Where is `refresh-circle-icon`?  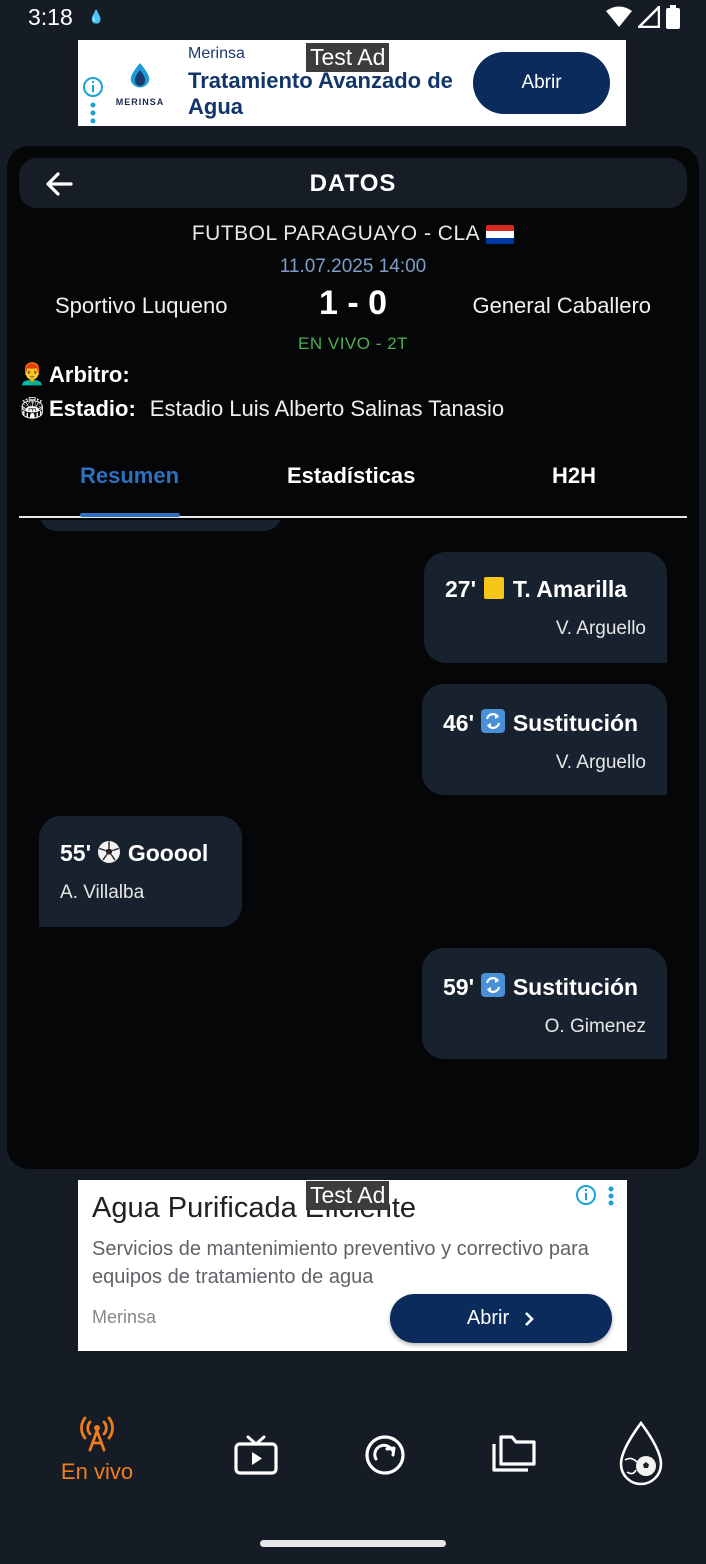 refresh-circle-icon is located at coordinates (385, 1455).